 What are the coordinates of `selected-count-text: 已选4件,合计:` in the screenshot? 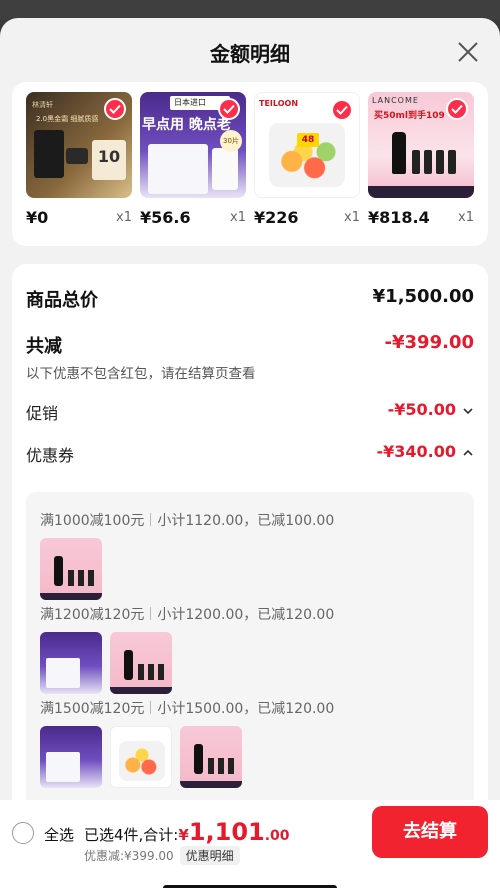 It's located at (131, 835).